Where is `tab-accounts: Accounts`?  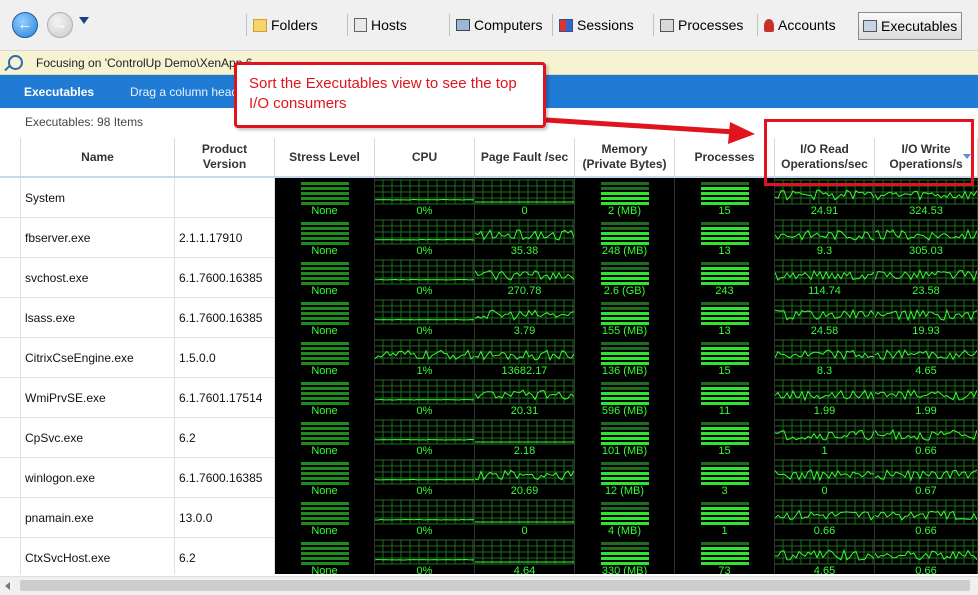 tab-accounts: Accounts is located at coordinates (800, 25).